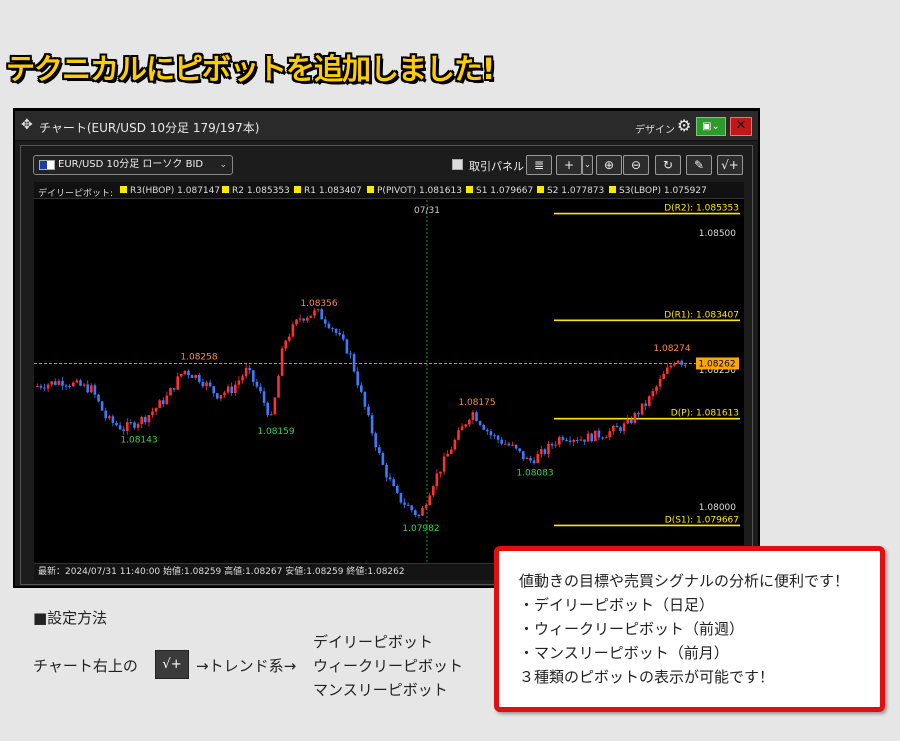 The height and width of the screenshot is (741, 900). I want to click on pivot-label: D(R2): 1.085353, so click(701, 209).